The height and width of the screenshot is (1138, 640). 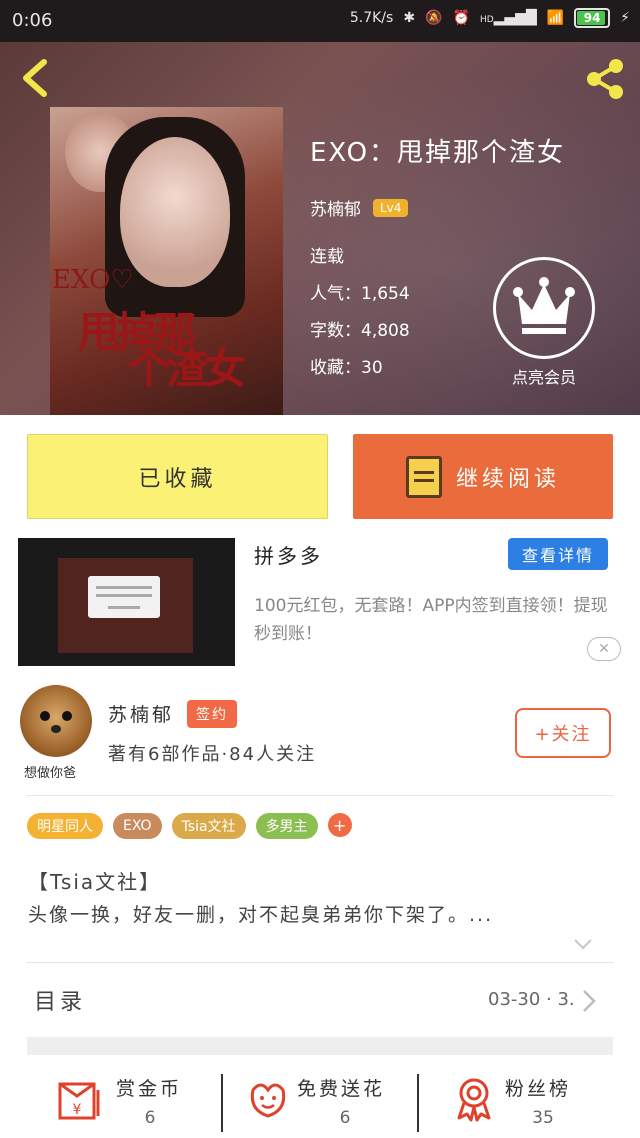 I want to click on charging-icon: ⚡, so click(x=625, y=18).